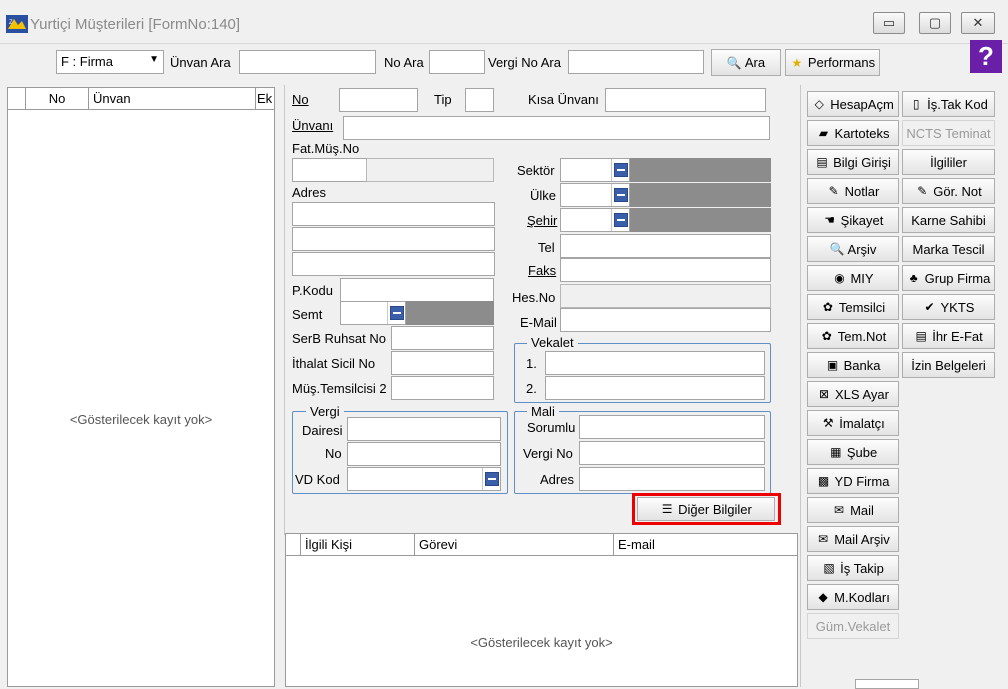 This screenshot has width=1008, height=689. Describe the element at coordinates (665, 270) in the screenshot. I see `faks-input` at that location.